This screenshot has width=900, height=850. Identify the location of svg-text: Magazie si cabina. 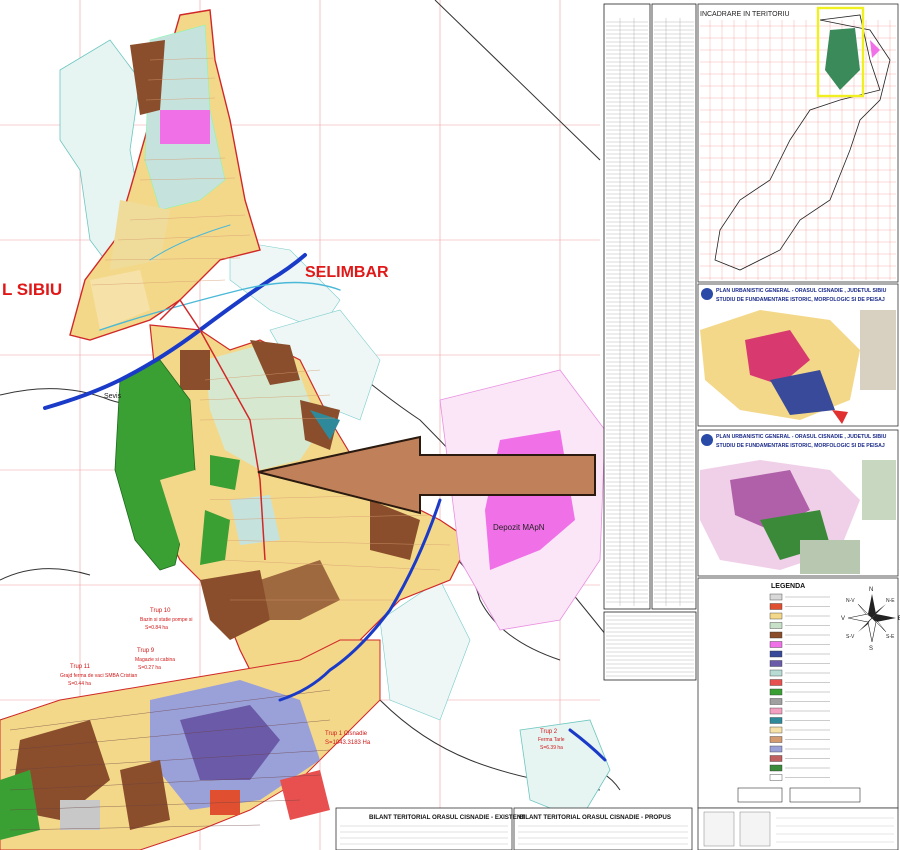
(155, 660).